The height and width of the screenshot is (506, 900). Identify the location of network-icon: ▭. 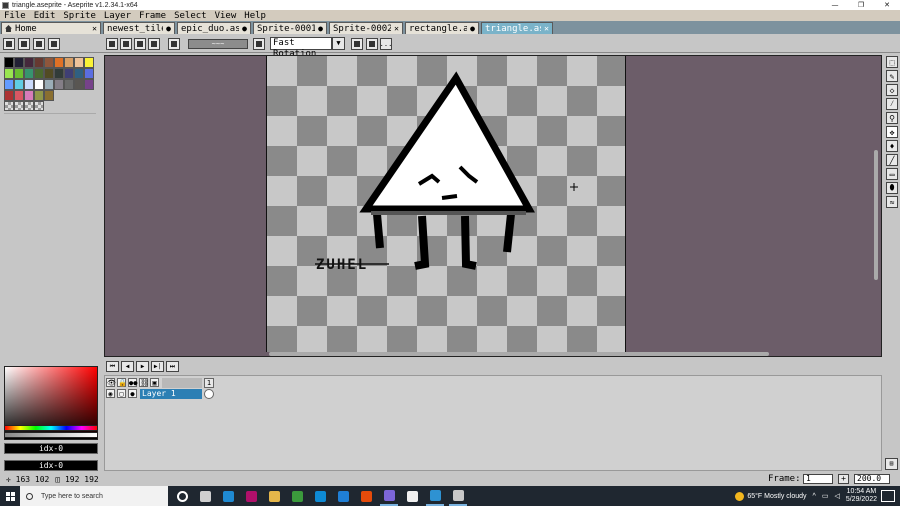
(825, 496).